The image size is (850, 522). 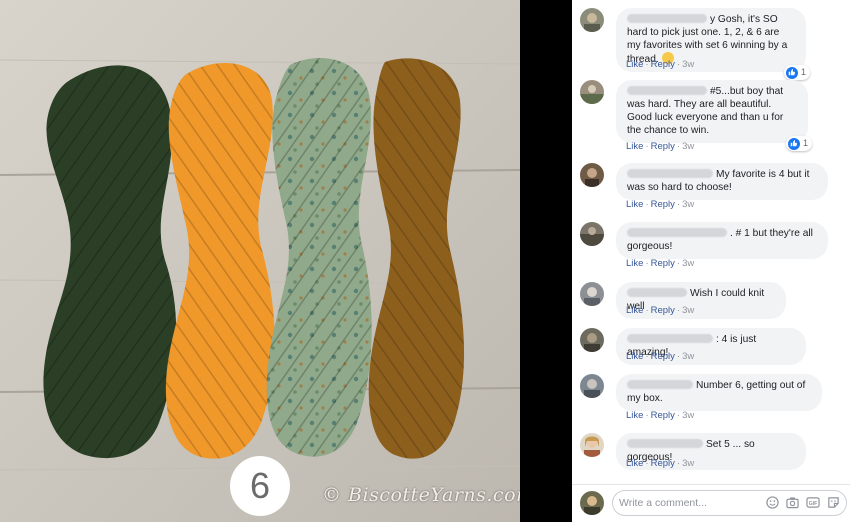 I want to click on comment-bubble: Number 6, getting out of my box., so click(x=719, y=392).